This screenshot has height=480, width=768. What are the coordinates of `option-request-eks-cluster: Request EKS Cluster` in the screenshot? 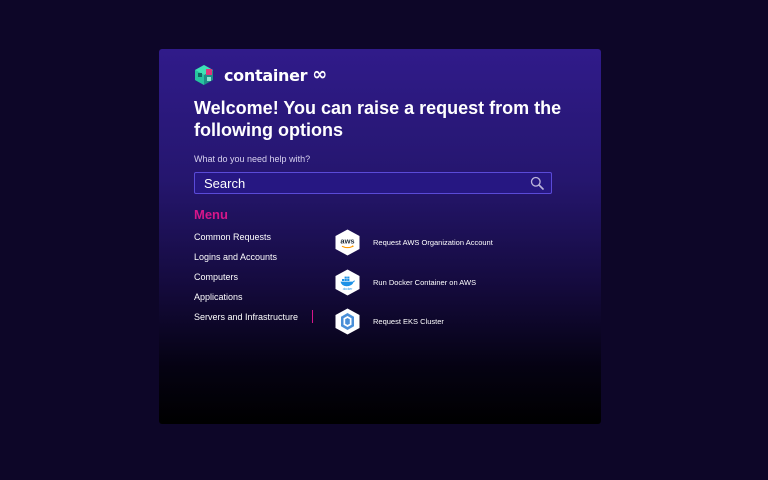 It's located at (414, 321).